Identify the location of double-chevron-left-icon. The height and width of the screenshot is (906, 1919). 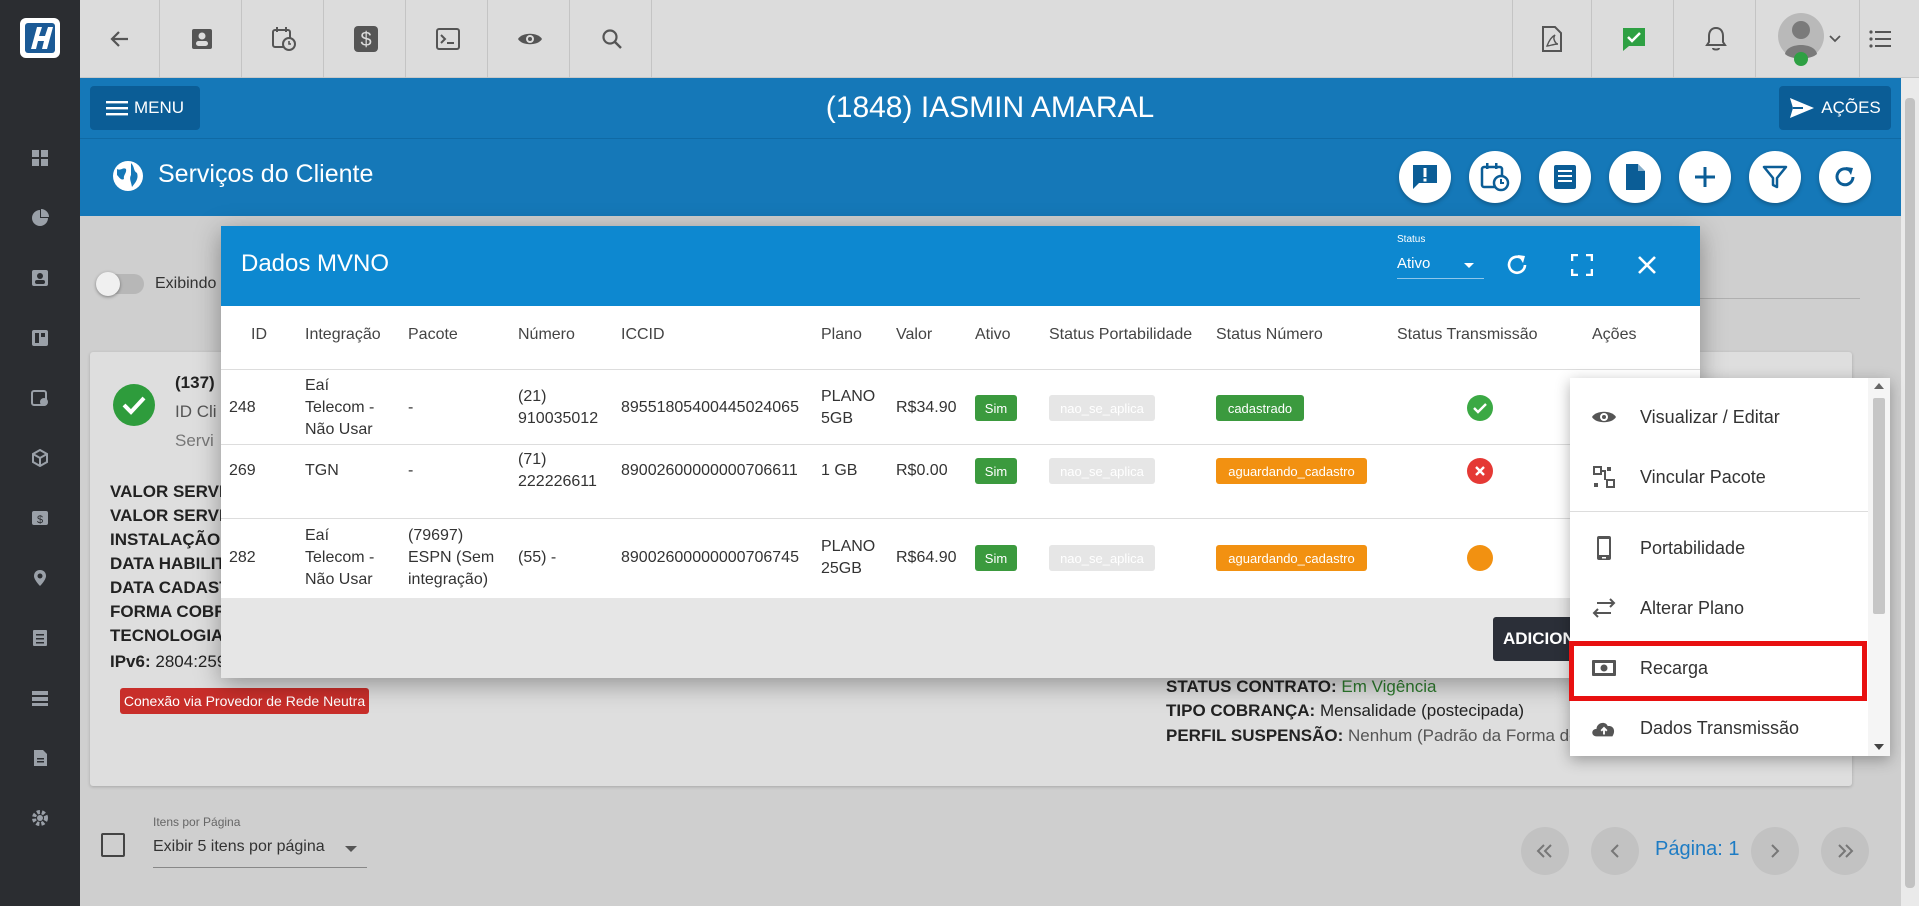
(1544, 851).